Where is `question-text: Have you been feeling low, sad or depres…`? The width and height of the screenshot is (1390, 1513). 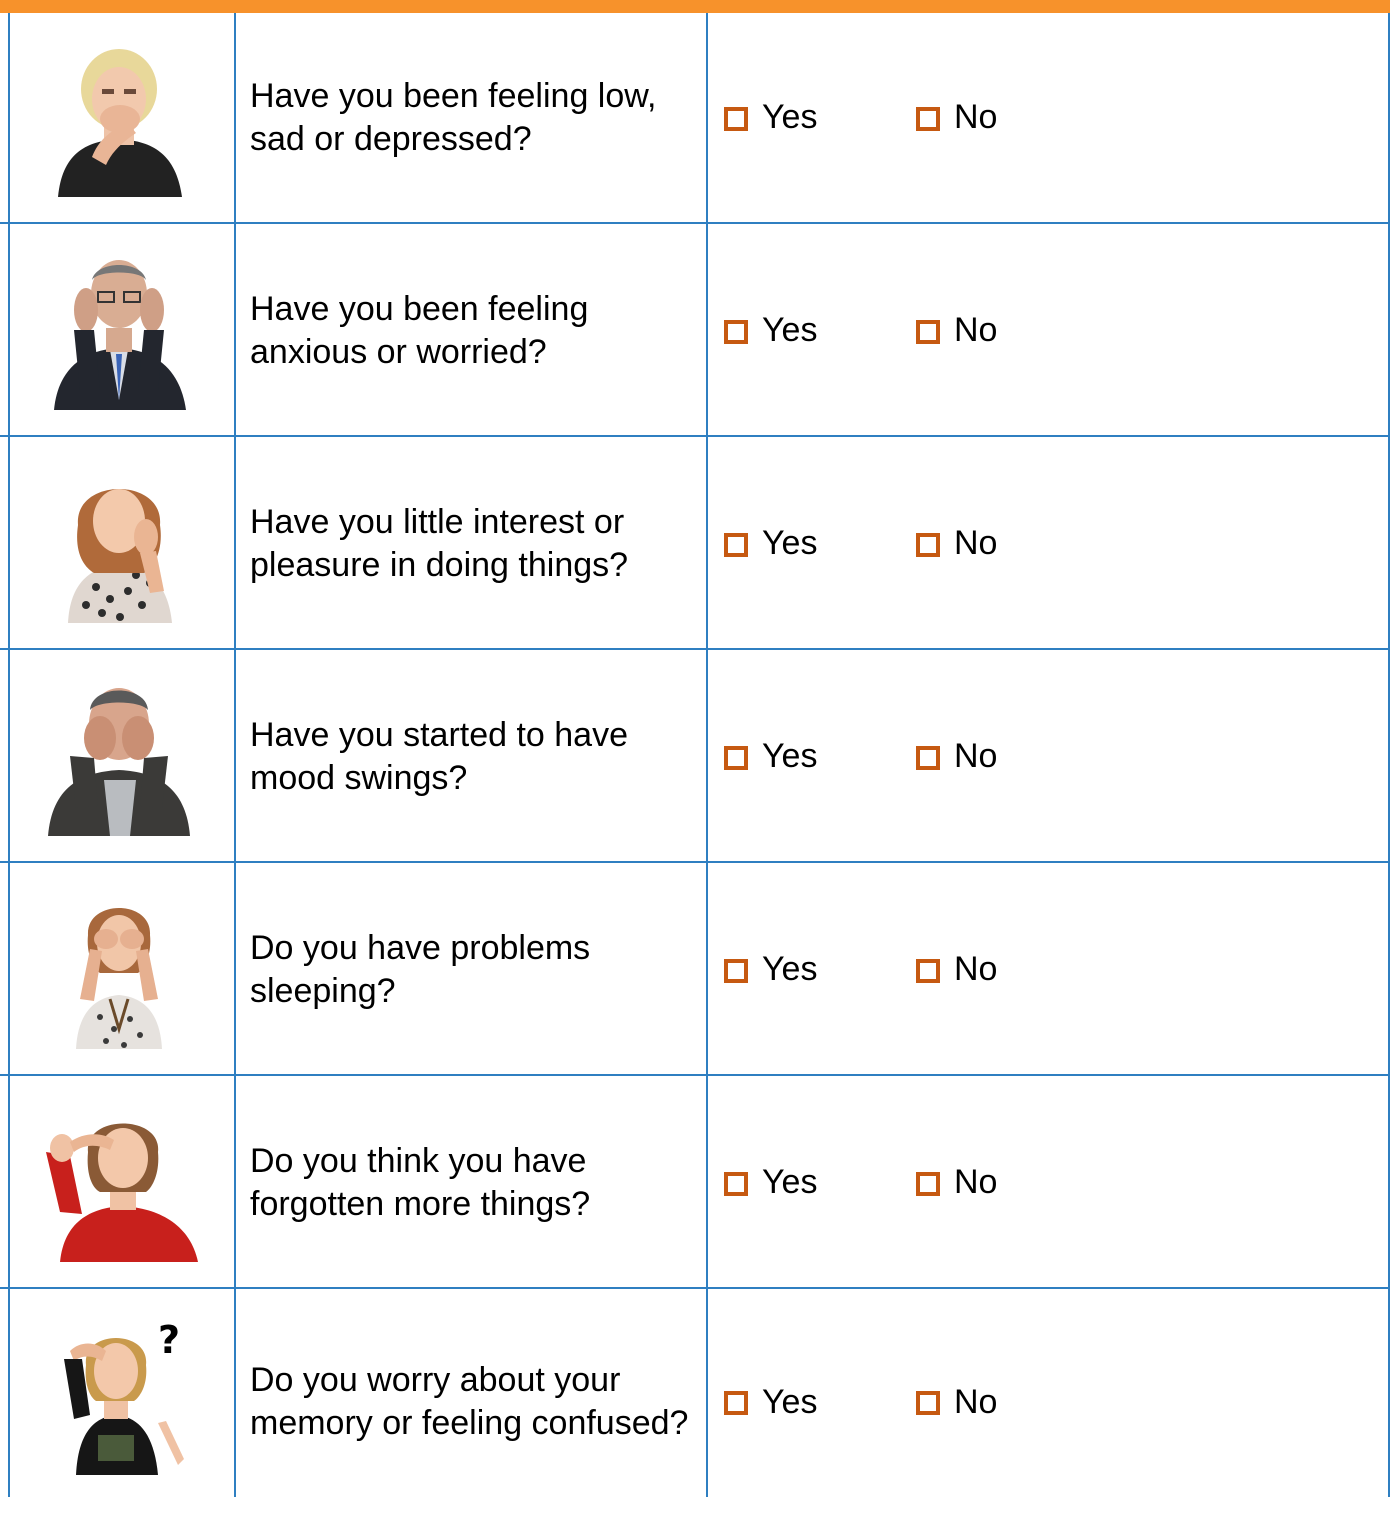
question-text: Have you been feeling low, sad or depres… is located at coordinates (453, 117).